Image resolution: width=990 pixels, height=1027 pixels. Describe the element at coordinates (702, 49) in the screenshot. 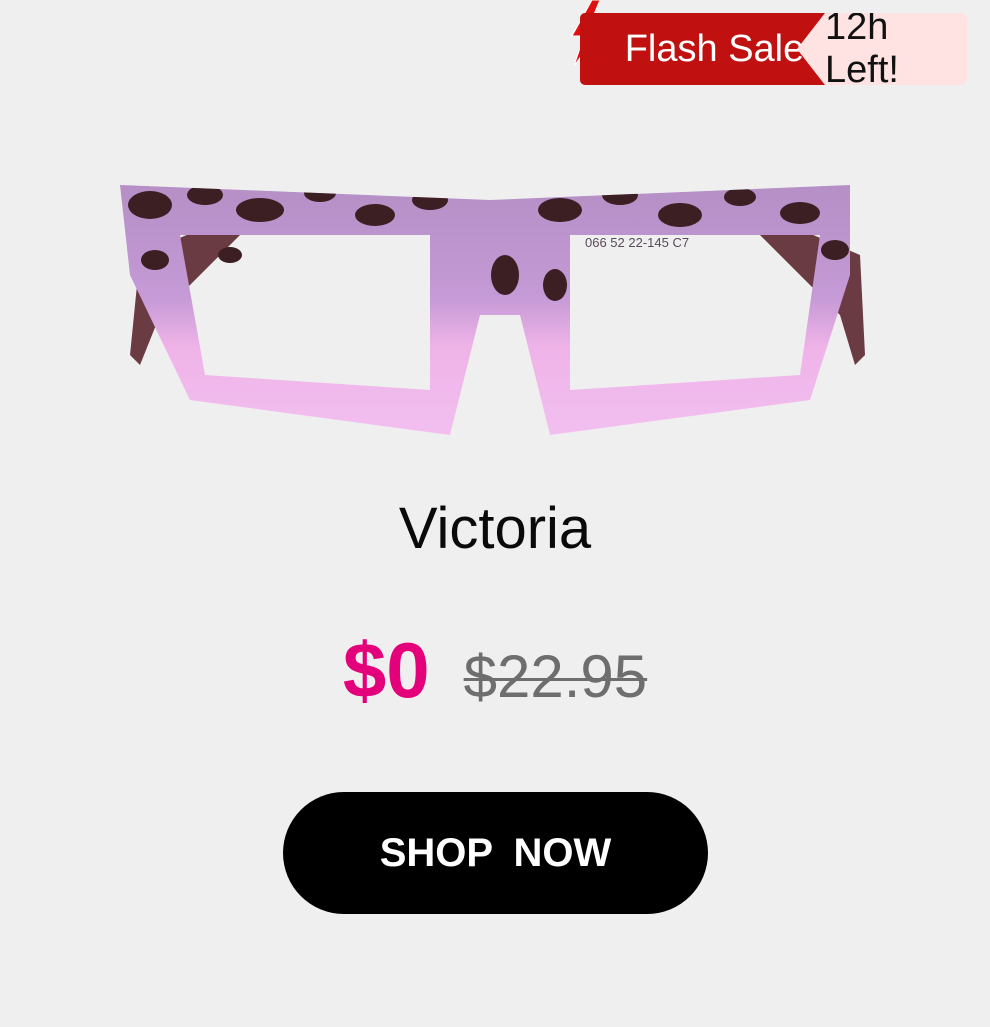

I see `flash-sale-label: Flash Sale` at that location.